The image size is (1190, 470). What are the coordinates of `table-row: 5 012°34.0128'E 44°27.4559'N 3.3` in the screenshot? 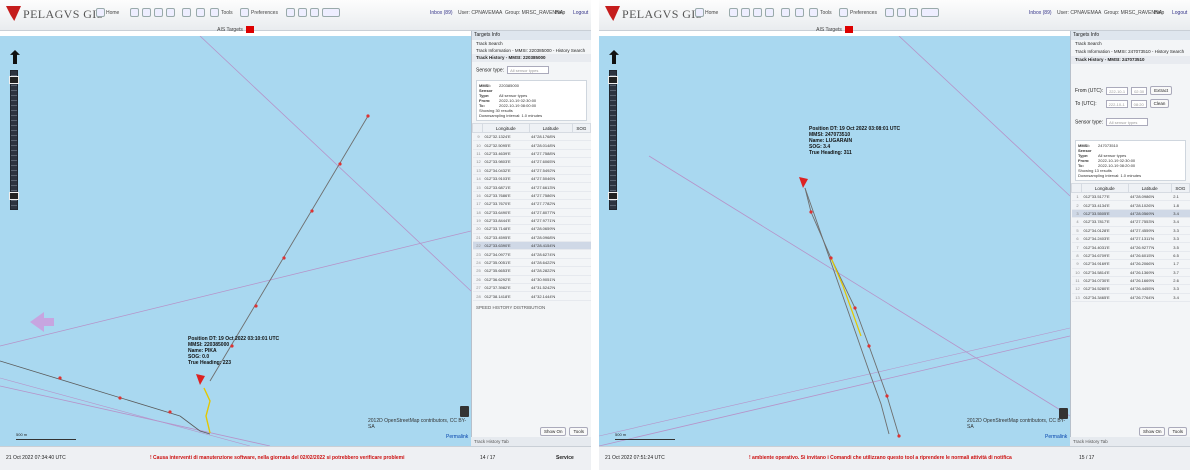 It's located at (1130, 230).